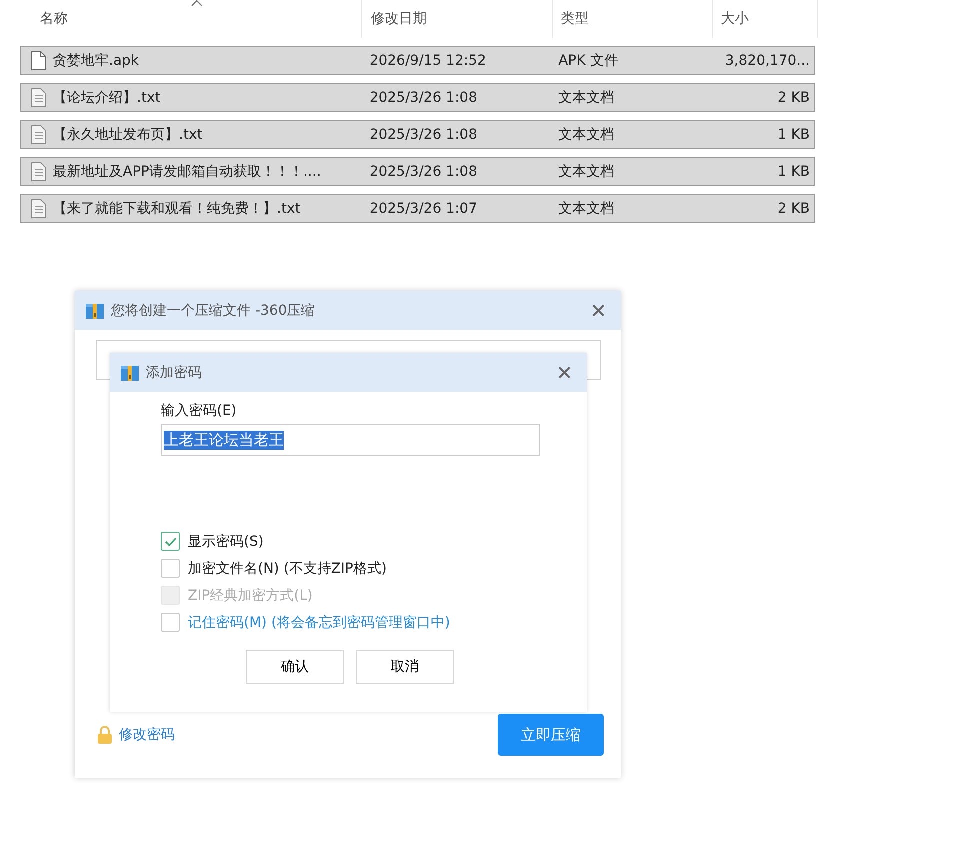  What do you see at coordinates (174, 373) in the screenshot?
I see `window-title: 添加密码` at bounding box center [174, 373].